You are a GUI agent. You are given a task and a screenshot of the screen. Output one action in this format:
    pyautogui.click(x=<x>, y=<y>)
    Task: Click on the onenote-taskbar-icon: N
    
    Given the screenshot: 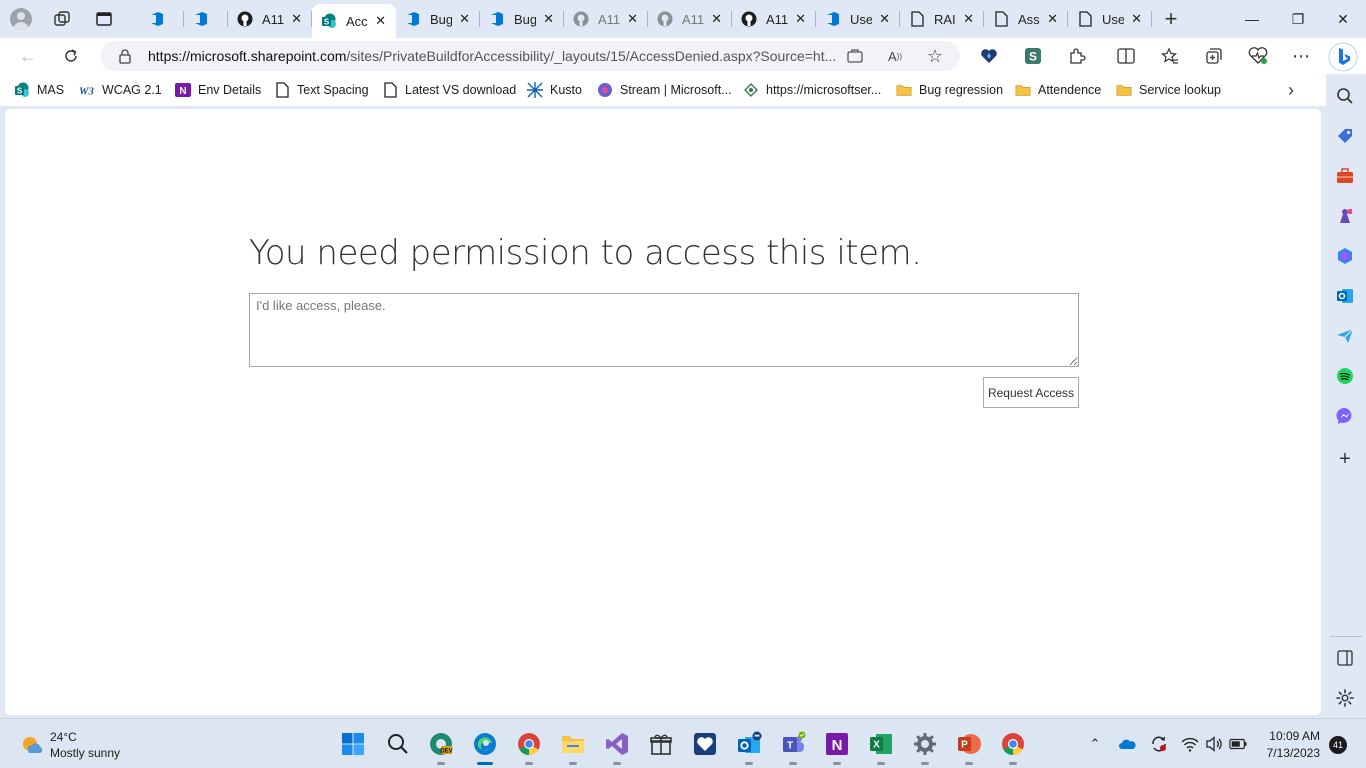 What is the action you would take?
    pyautogui.click(x=837, y=748)
    